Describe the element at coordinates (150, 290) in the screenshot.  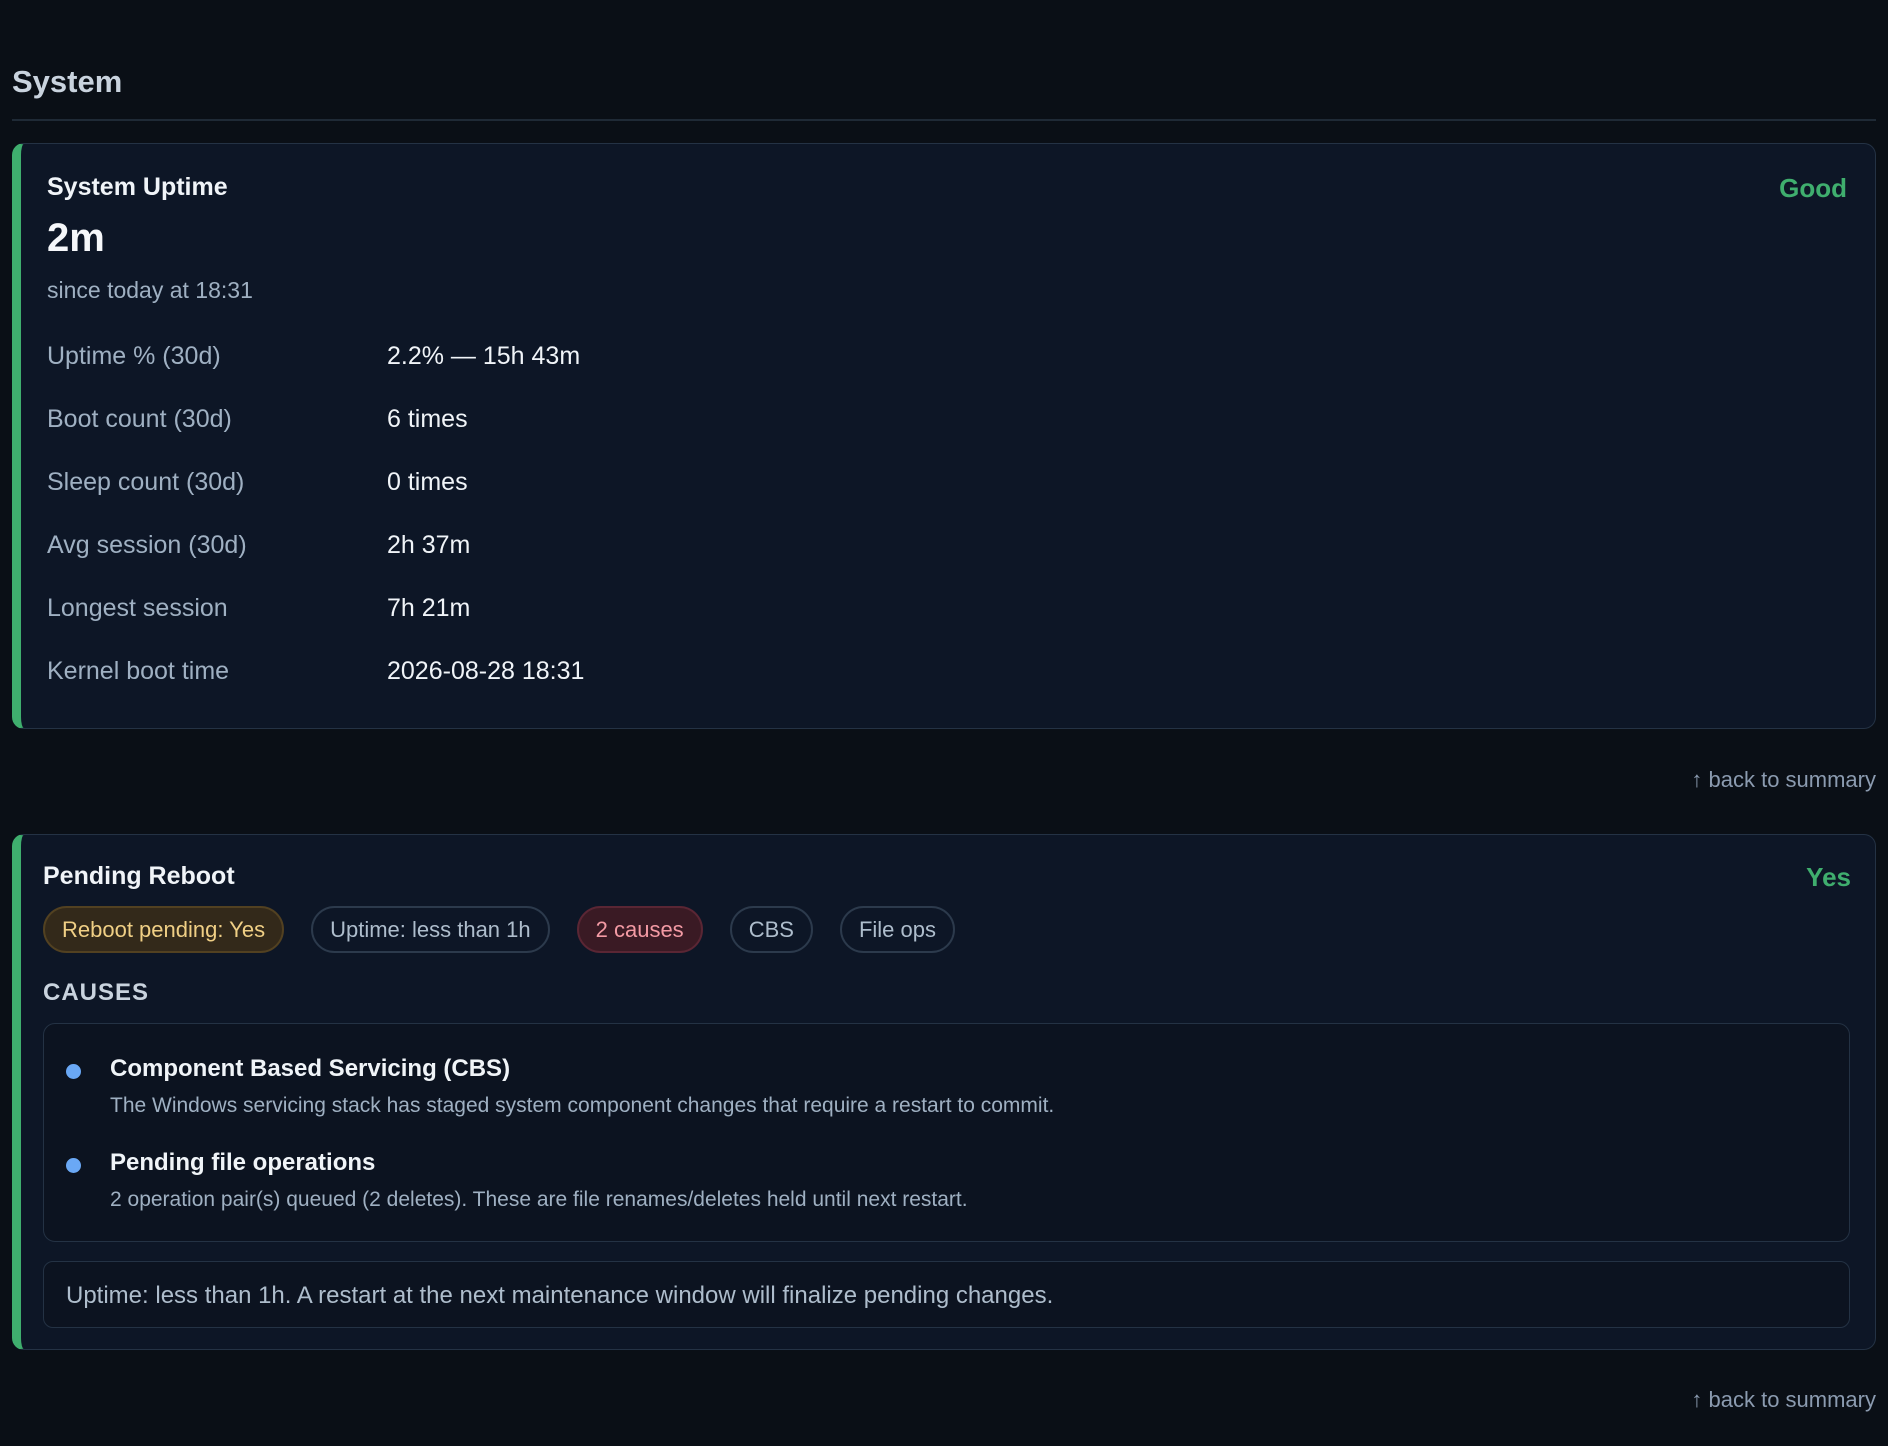
I see `uptime-since: since today at 18:31` at that location.